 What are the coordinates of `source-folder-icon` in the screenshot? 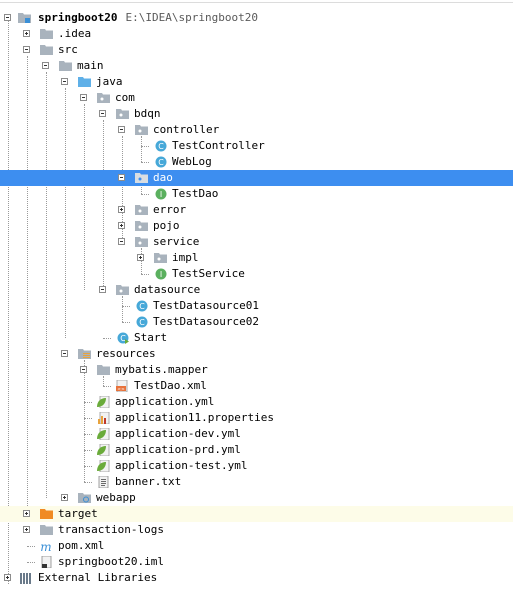 It's located at (84, 82).